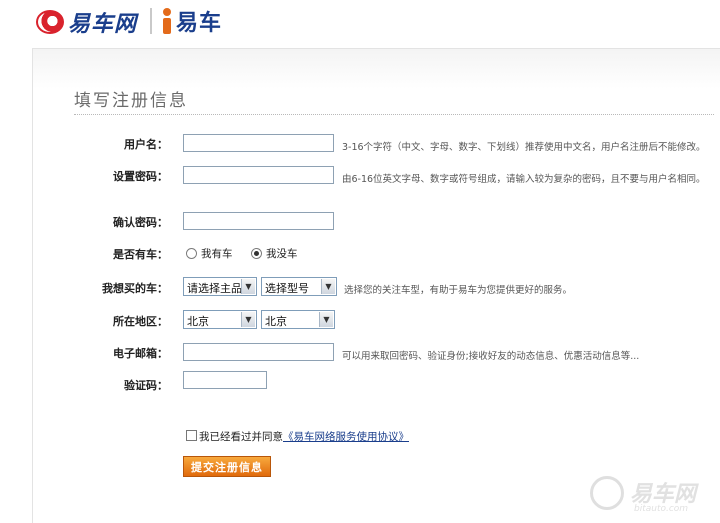  I want to click on email-input, so click(258, 352).